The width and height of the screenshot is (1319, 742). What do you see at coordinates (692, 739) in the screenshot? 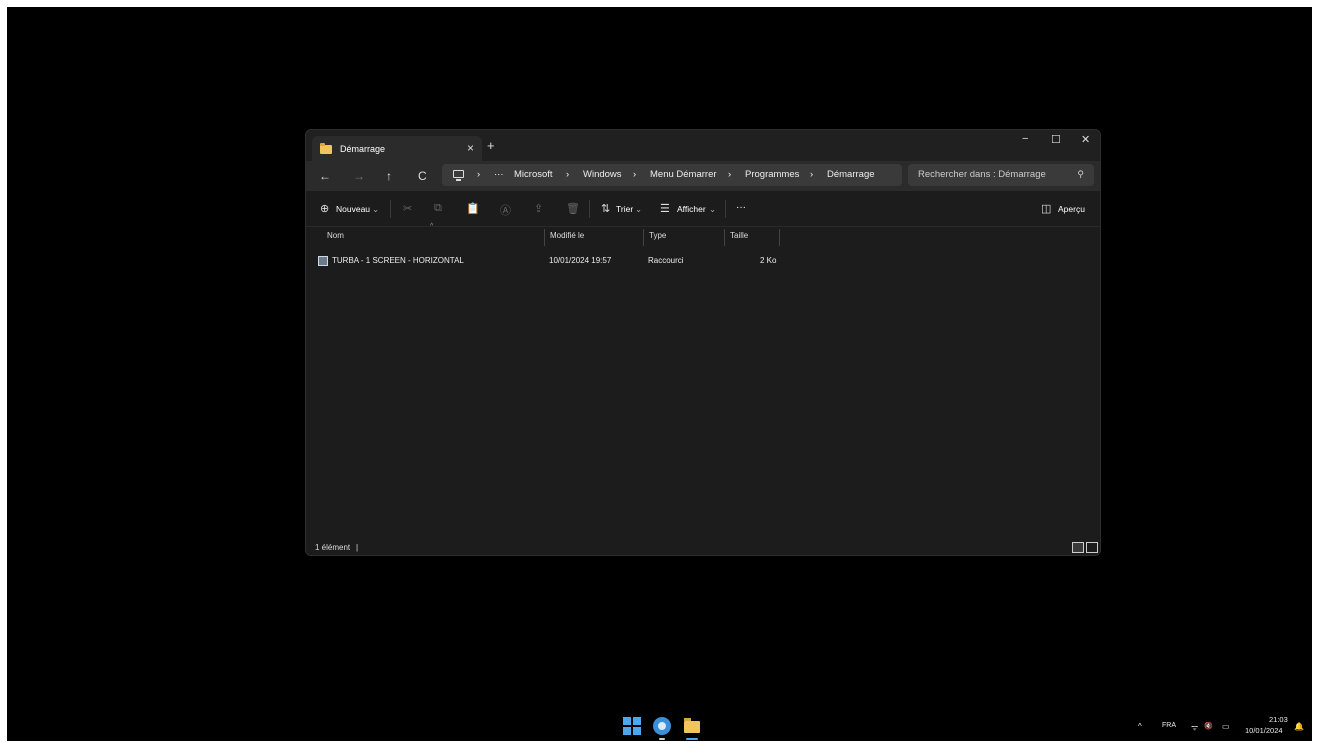
I see `active-indicator` at bounding box center [692, 739].